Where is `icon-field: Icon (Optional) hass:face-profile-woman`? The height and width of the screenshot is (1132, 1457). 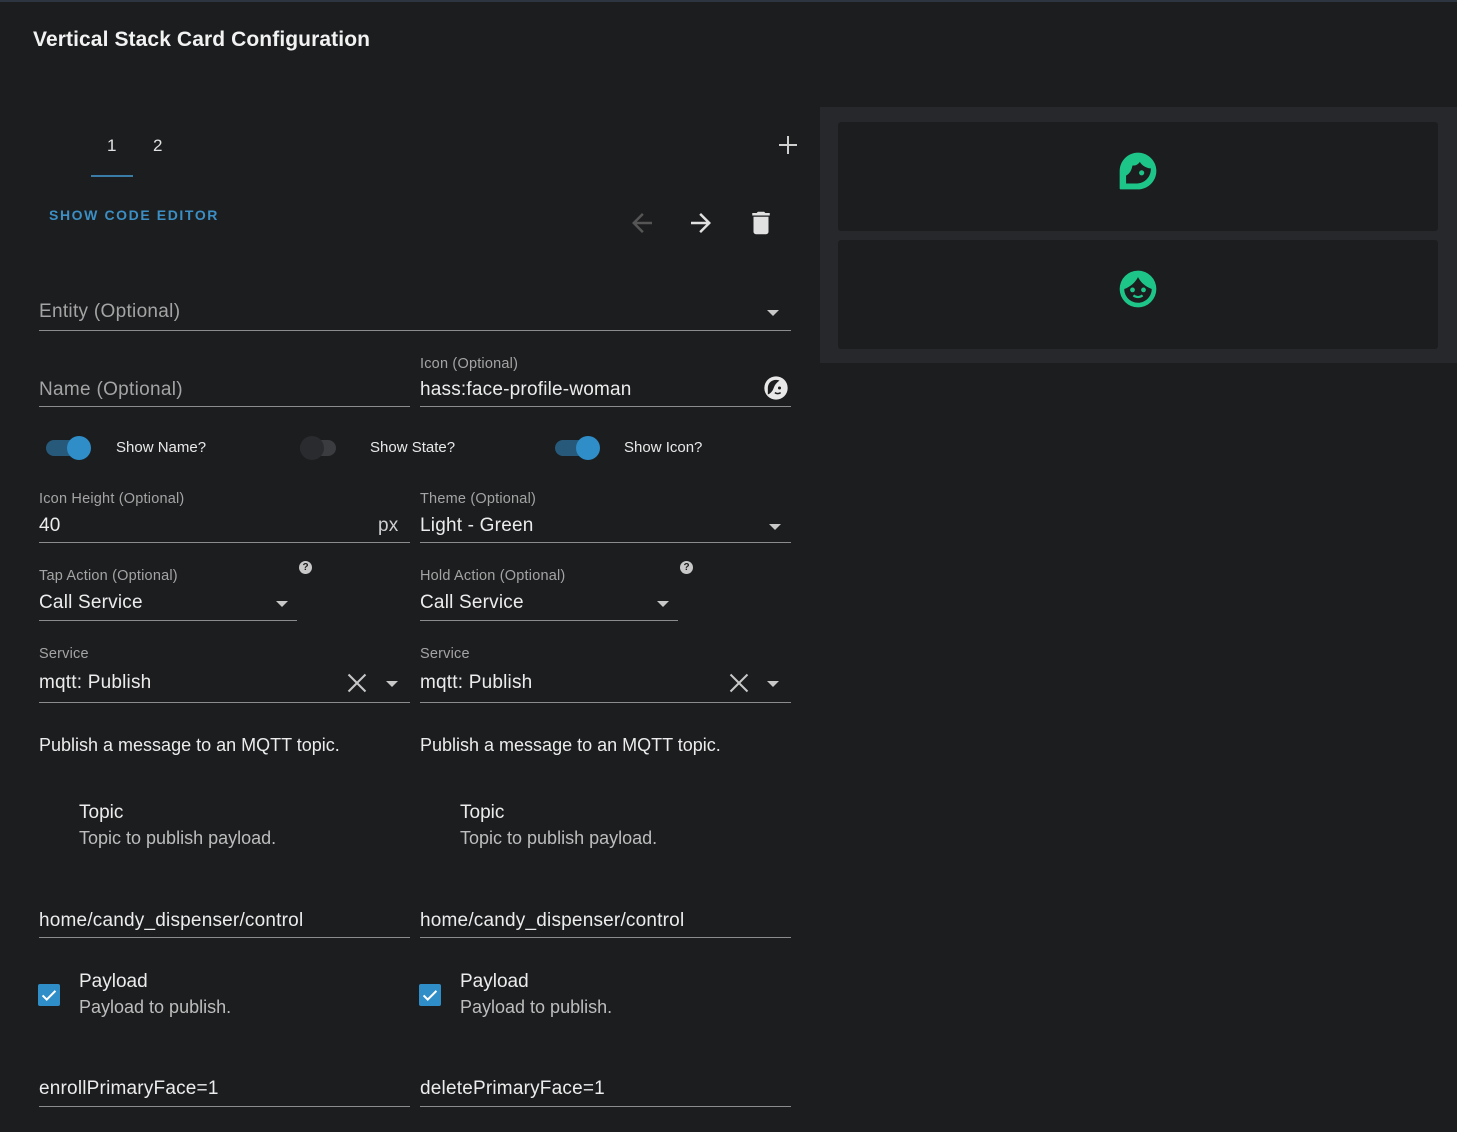 icon-field: Icon (Optional) hass:face-profile-woman is located at coordinates (605, 379).